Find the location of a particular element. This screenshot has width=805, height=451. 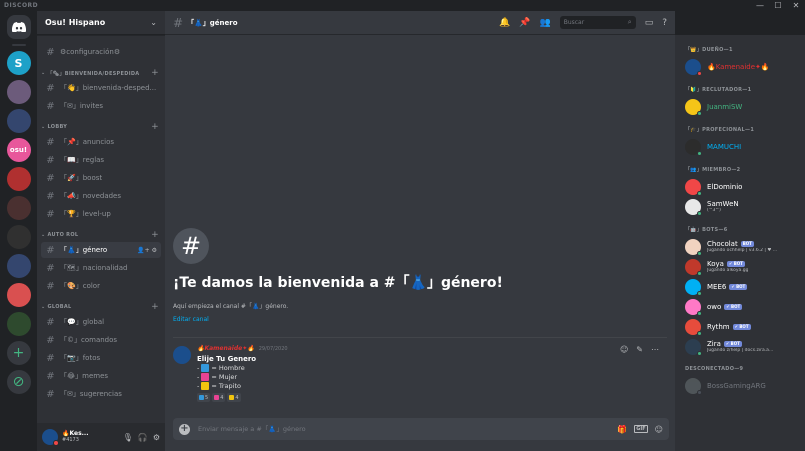

channel-item: # 「💬」global is located at coordinates (101, 322).